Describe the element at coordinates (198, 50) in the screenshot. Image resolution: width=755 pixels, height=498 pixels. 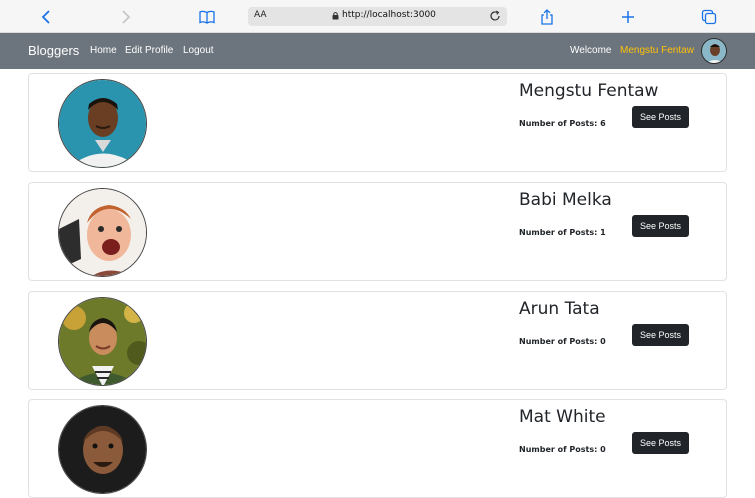
I see `nav-link-logout: Logout` at that location.